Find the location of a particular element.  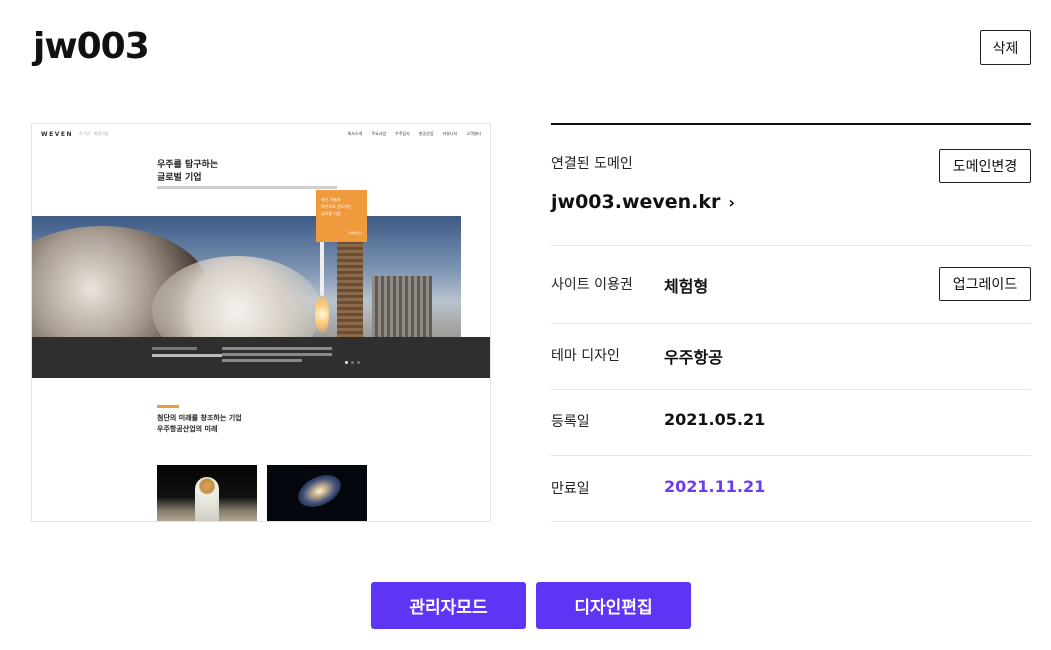

preview-logo: WEVEN is located at coordinates (57, 134).